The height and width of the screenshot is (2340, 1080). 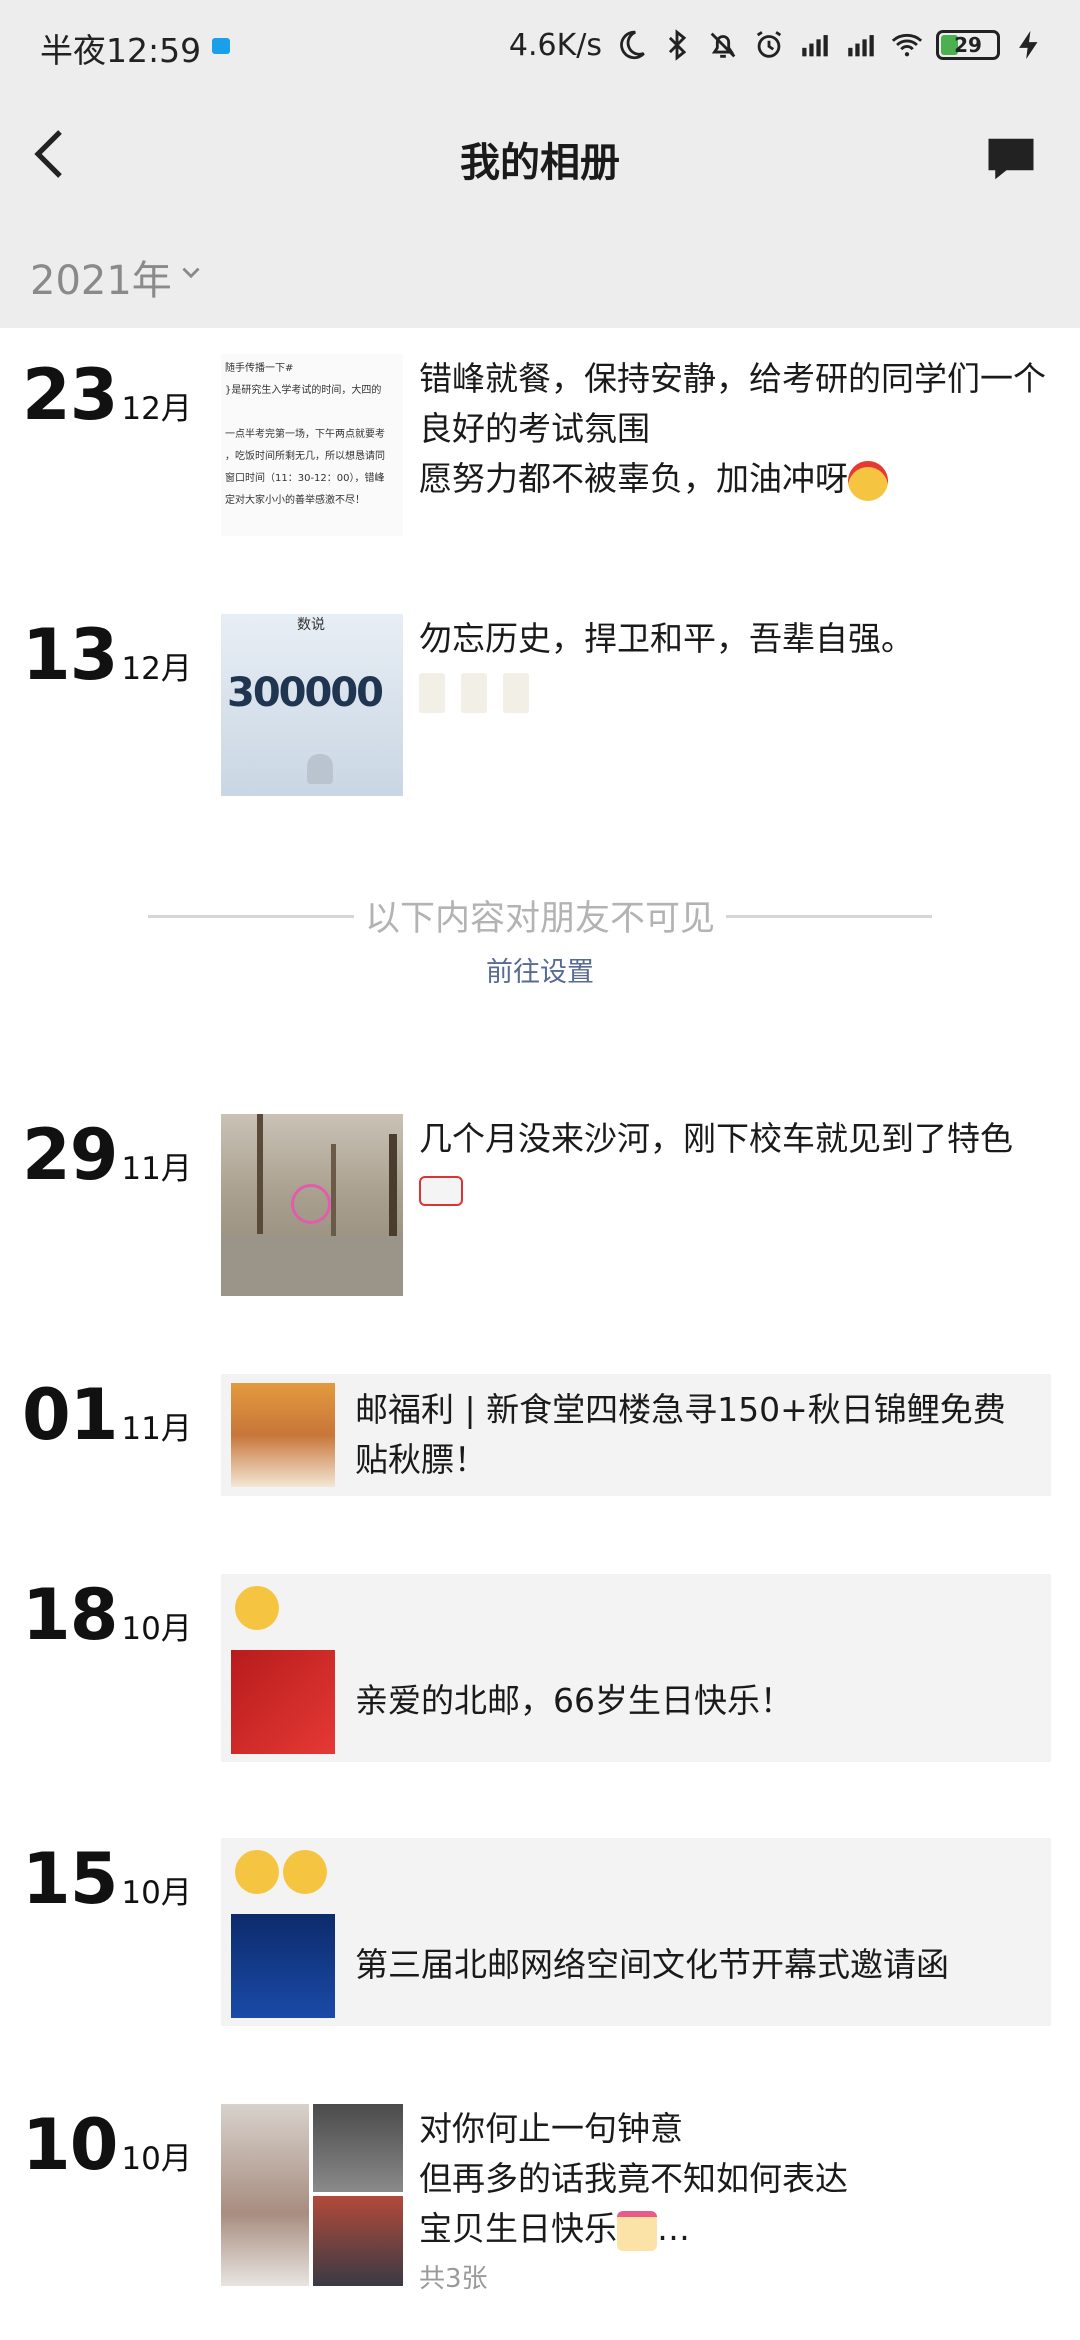 What do you see at coordinates (540, 163) in the screenshot?
I see `page-title: 我的相册` at bounding box center [540, 163].